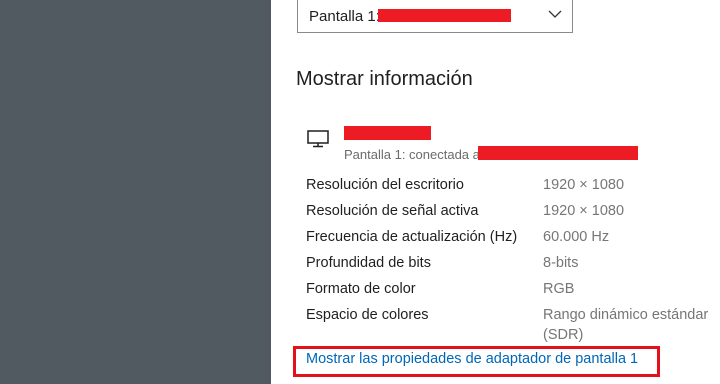  Describe the element at coordinates (412, 237) in the screenshot. I see `info-label-refresh-rate: Frecuencia de actualización (Hz)` at that location.